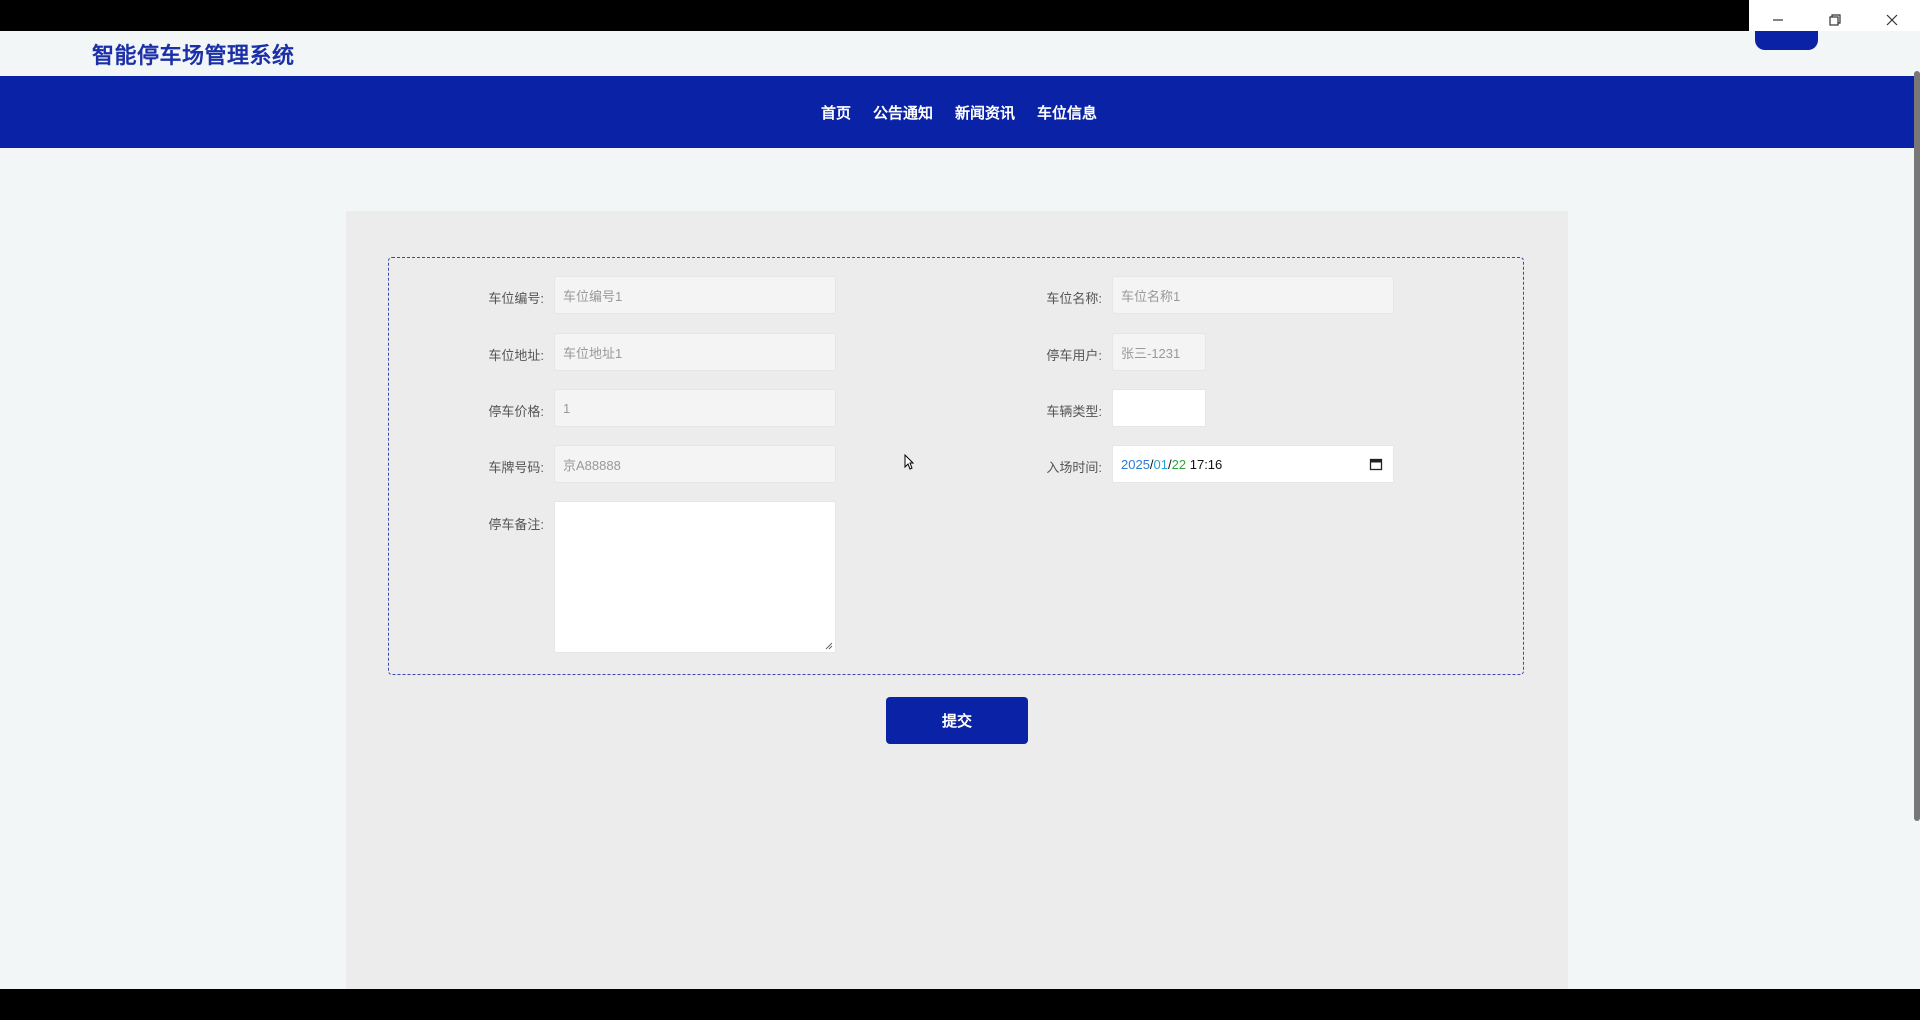  I want to click on nav-item-news: 新闻资讯, so click(985, 112).